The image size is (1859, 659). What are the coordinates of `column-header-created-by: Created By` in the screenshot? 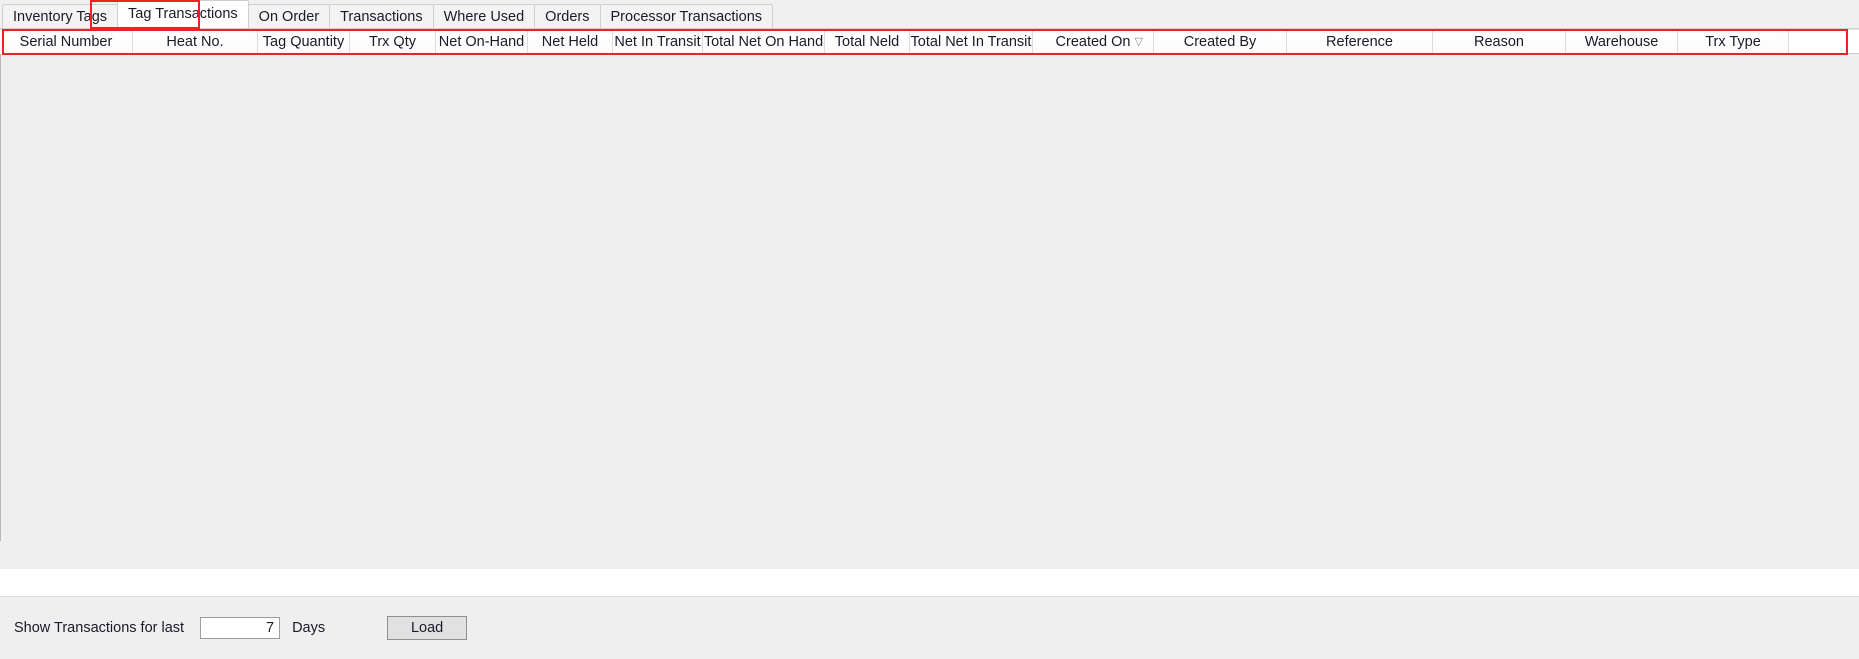 It's located at (1220, 42).